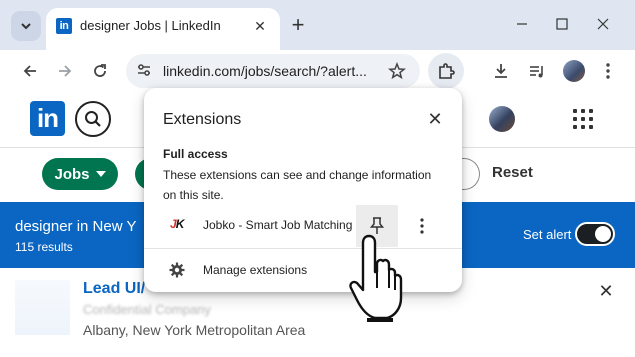  What do you see at coordinates (317, 25) in the screenshot?
I see `tab-strip: in designer Jobs | LinkedIn ✕ +` at bounding box center [317, 25].